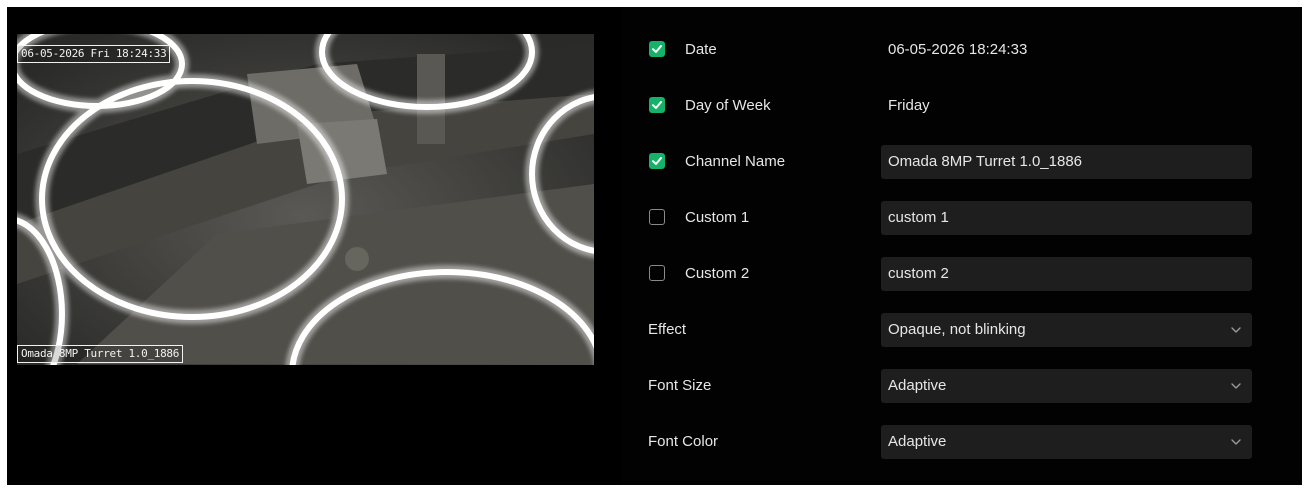  Describe the element at coordinates (1066, 218) in the screenshot. I see `custom1-input: custom 1` at that location.